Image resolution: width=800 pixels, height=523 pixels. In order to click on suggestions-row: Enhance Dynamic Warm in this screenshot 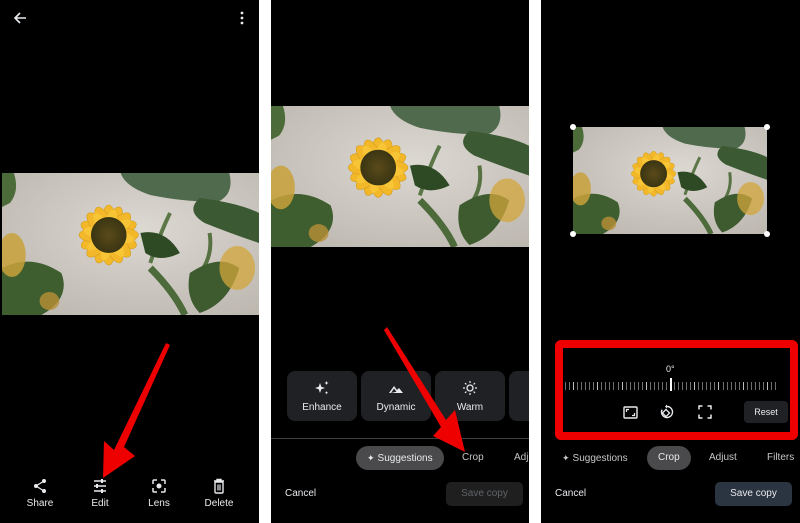, I will do `click(408, 396)`.